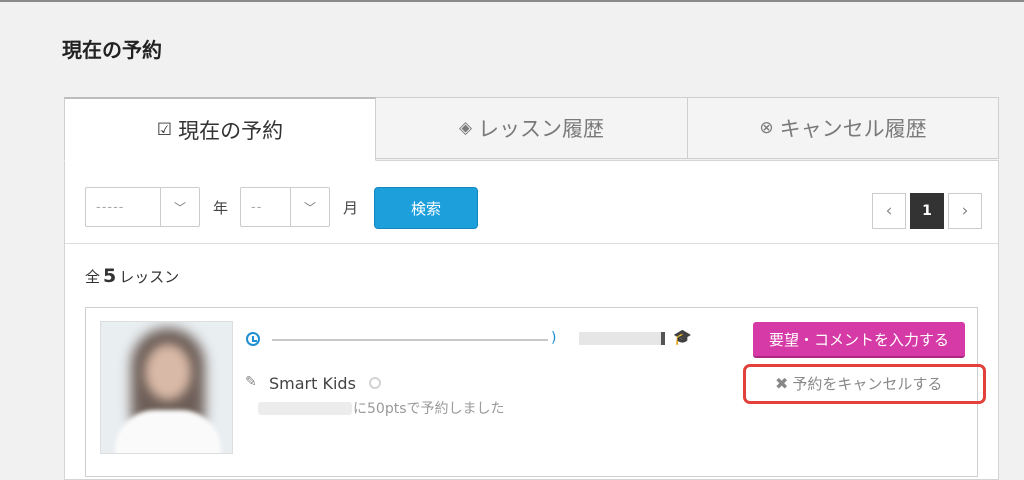 This screenshot has width=1024, height=480. Describe the element at coordinates (285, 207) in the screenshot. I see `month-select: -- ﹀` at that location.